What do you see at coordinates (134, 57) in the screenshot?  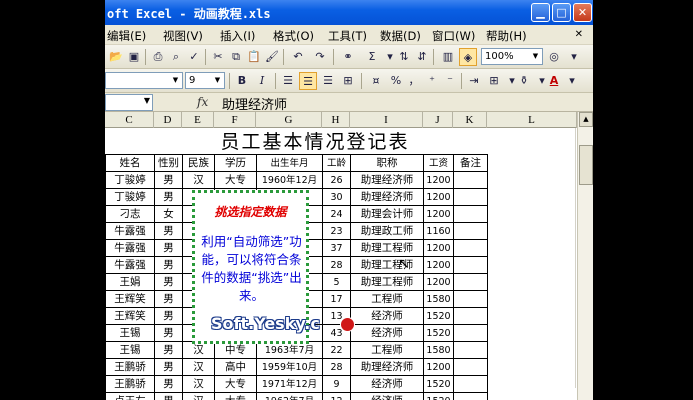 I see `save-icon: ▣` at bounding box center [134, 57].